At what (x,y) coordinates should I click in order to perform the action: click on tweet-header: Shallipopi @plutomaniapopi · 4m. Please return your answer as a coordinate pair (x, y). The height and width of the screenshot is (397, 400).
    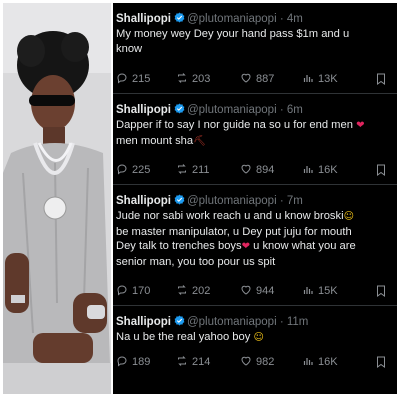
    Looking at the image, I should click on (209, 19).